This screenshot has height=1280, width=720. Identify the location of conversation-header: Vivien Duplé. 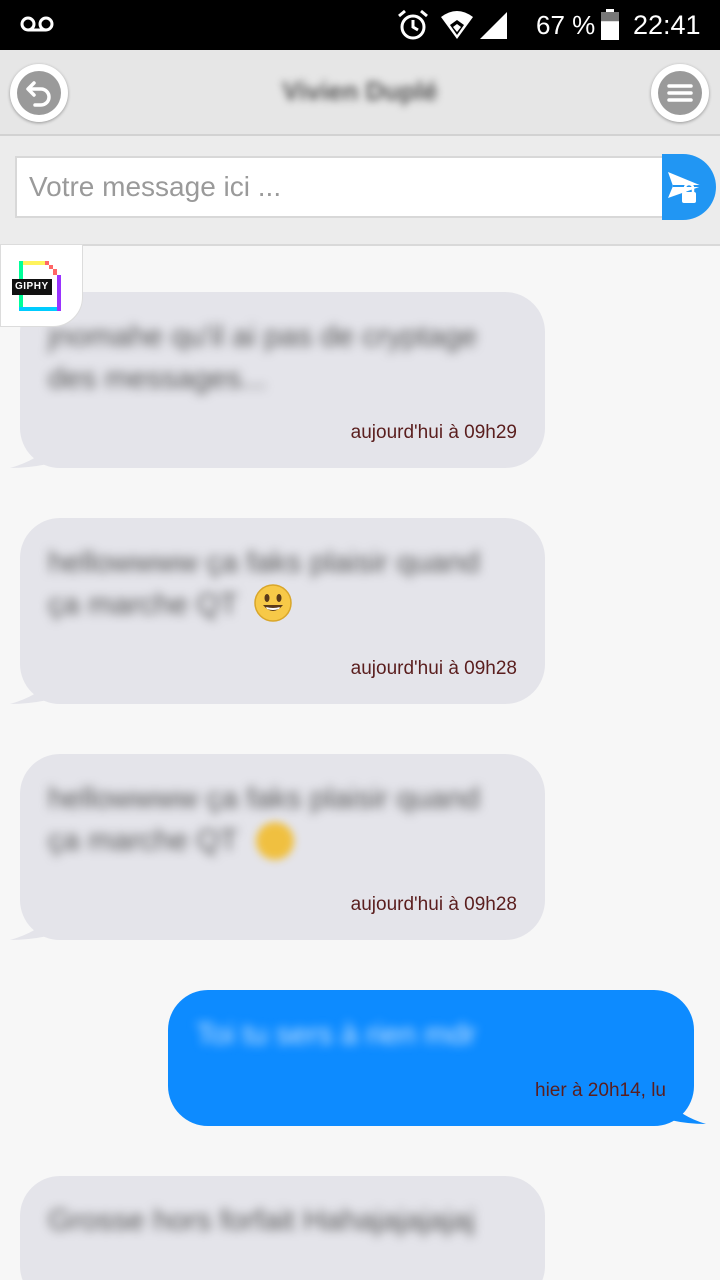
(360, 93).